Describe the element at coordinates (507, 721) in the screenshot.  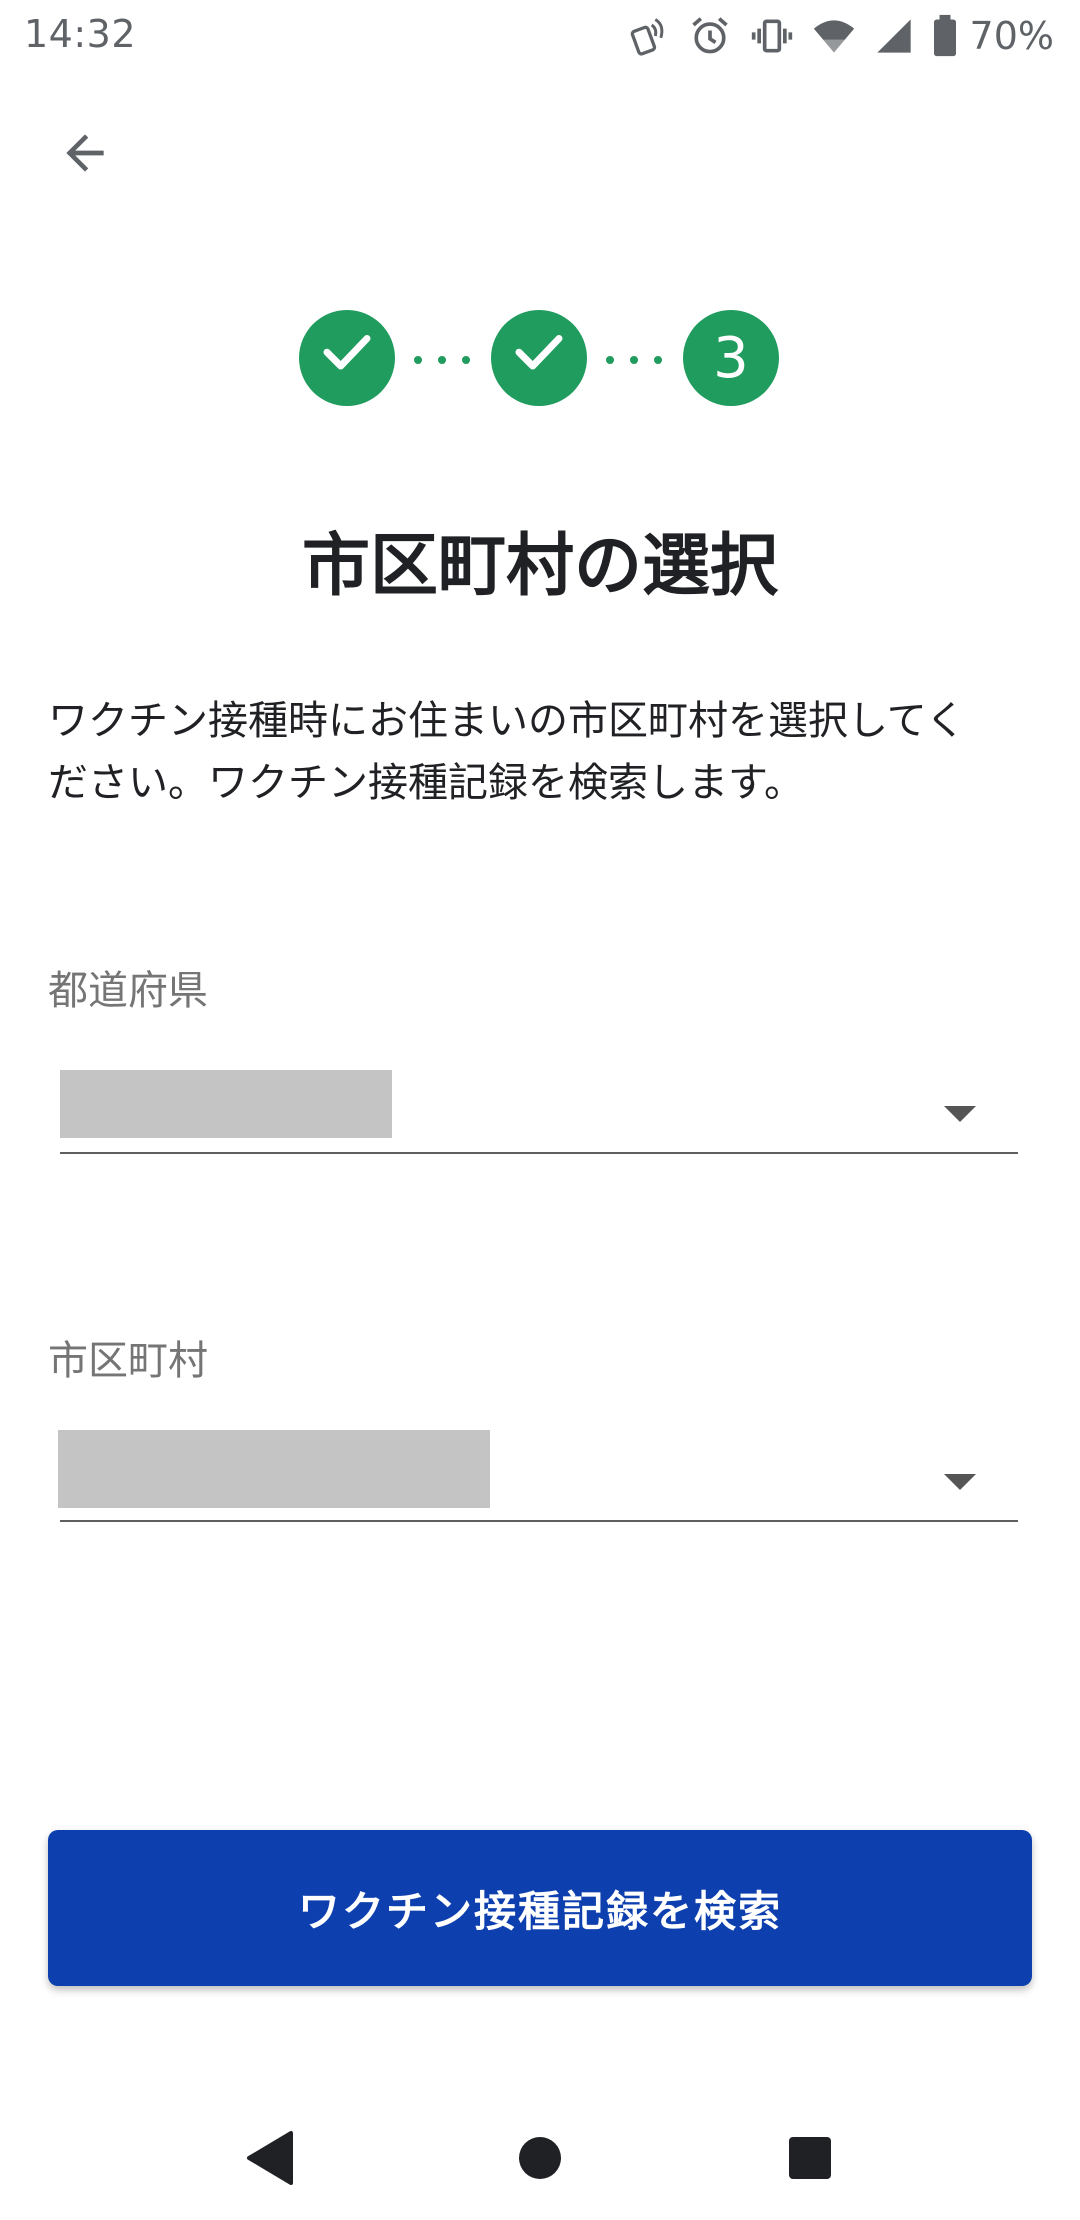
I see `description-line-1: ワクチン接種時にお住まいの市区町村を選択してく` at that location.